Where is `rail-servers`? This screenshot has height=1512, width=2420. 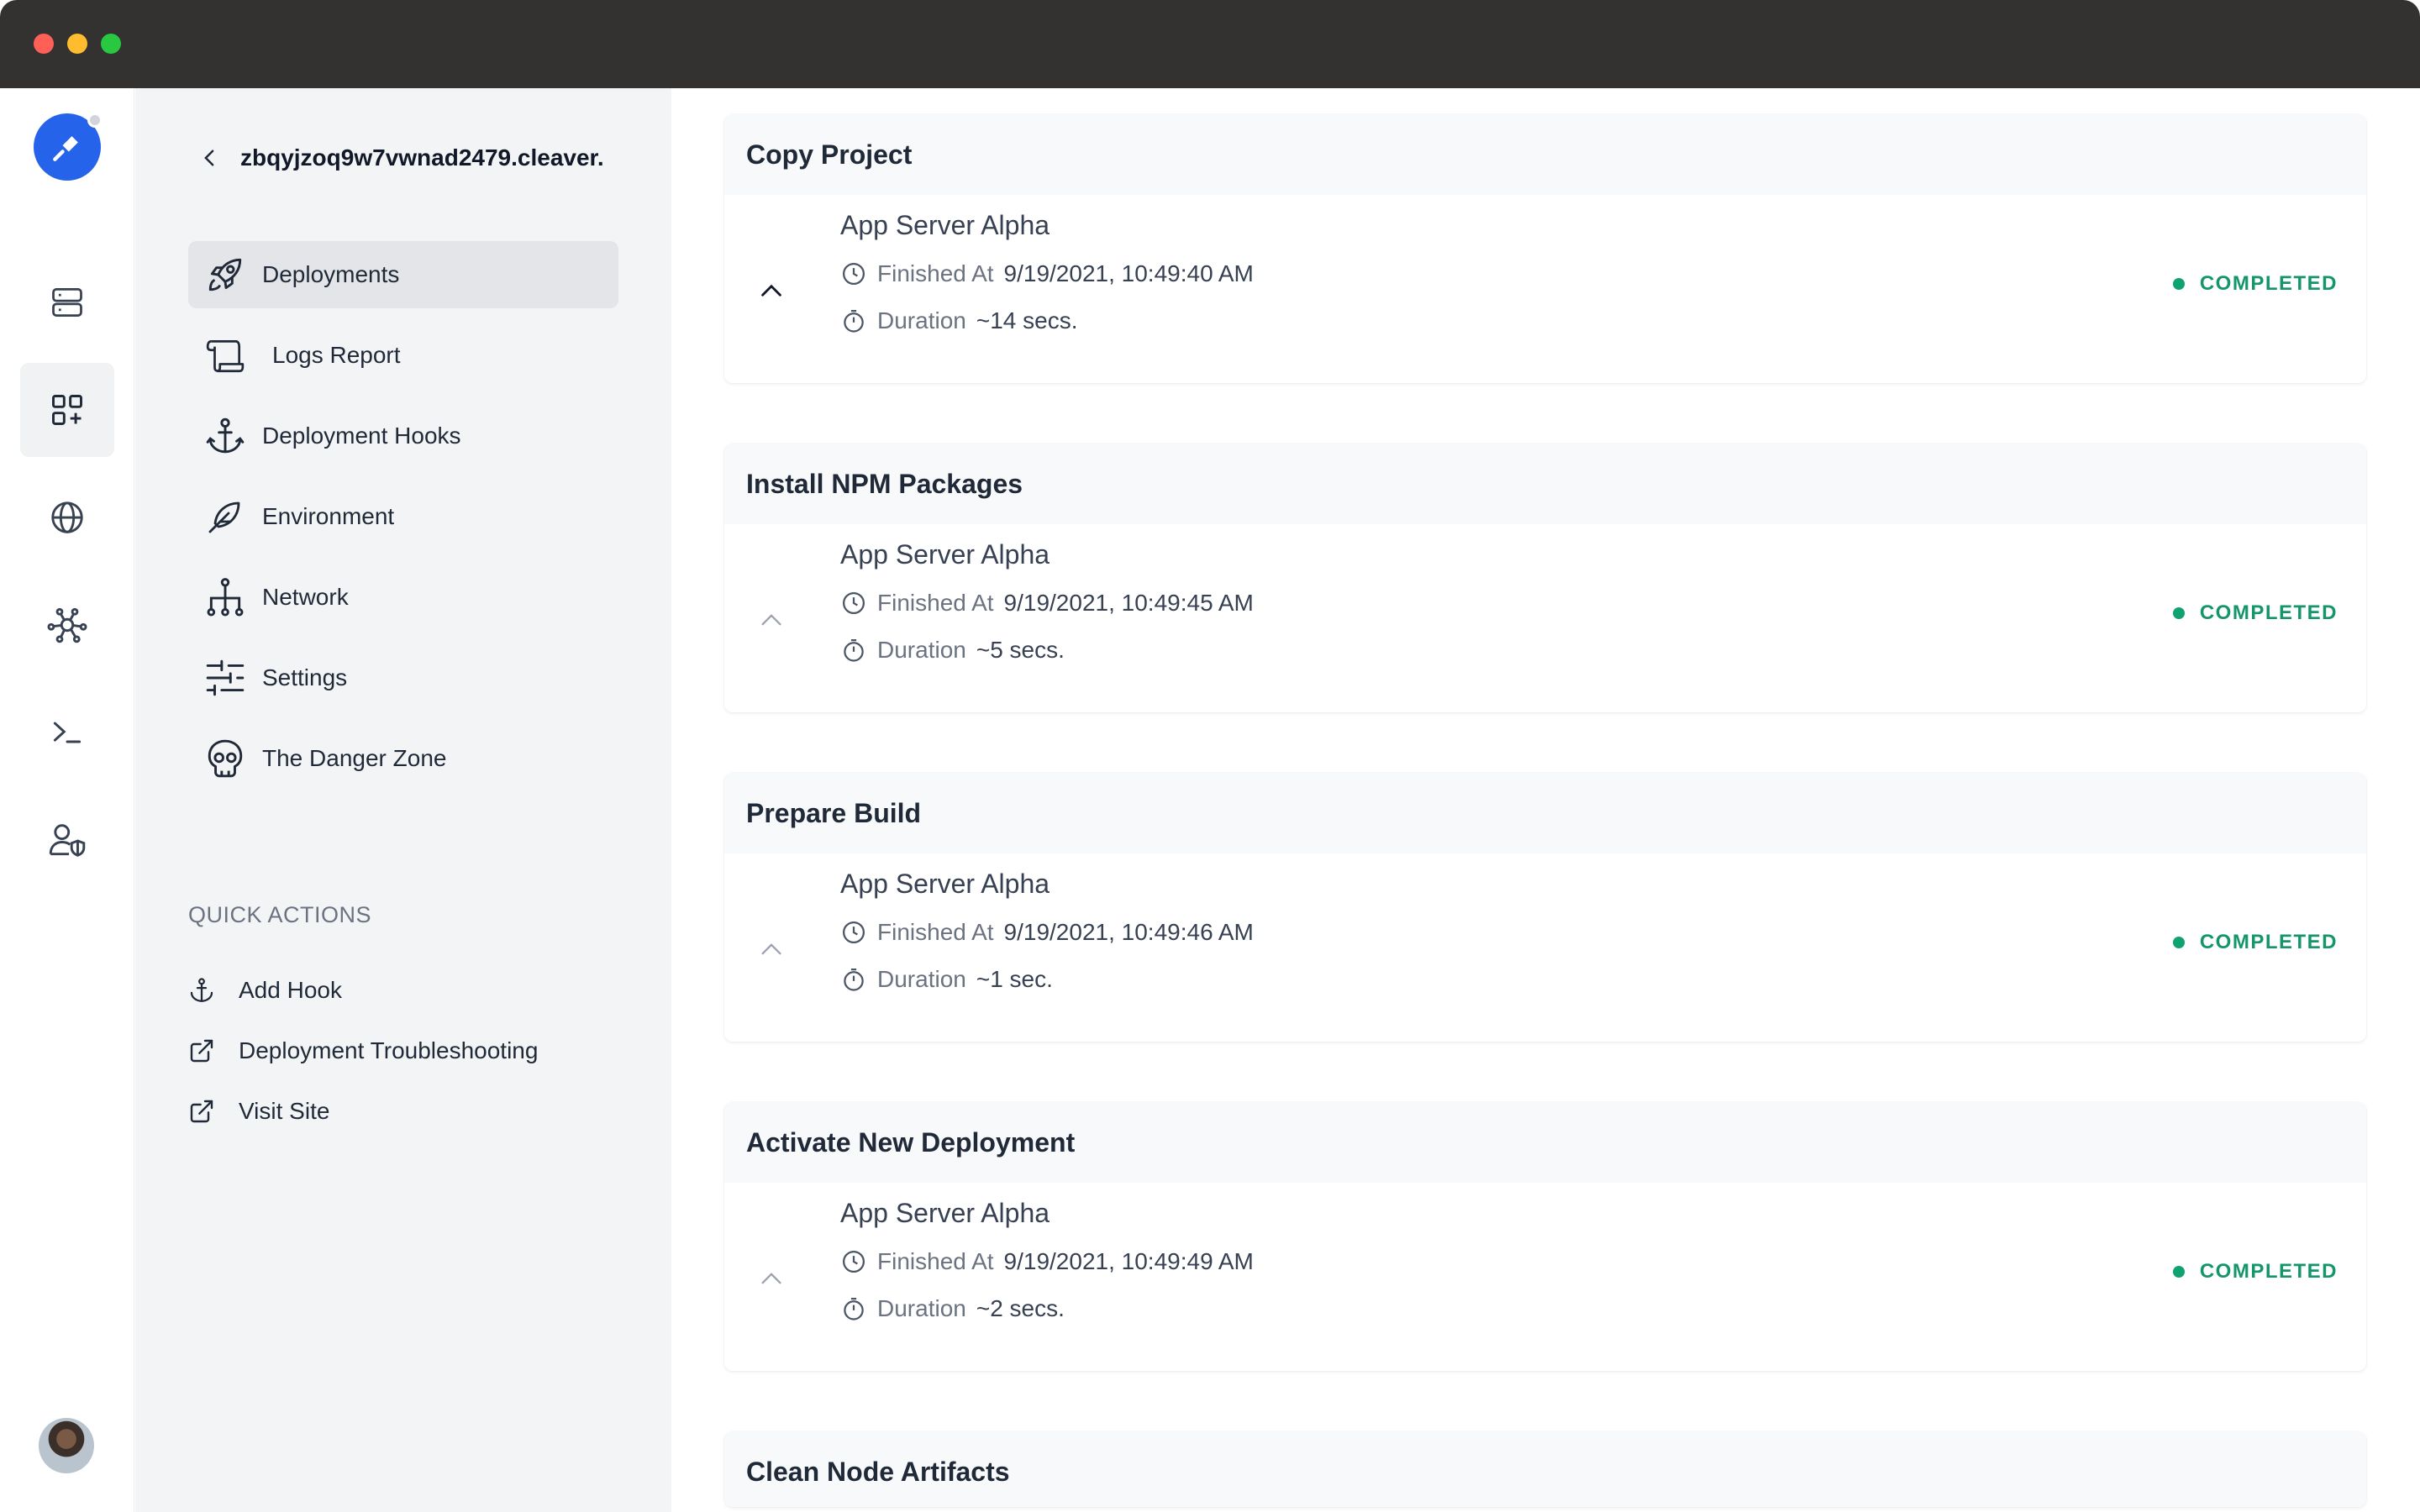 rail-servers is located at coordinates (67, 302).